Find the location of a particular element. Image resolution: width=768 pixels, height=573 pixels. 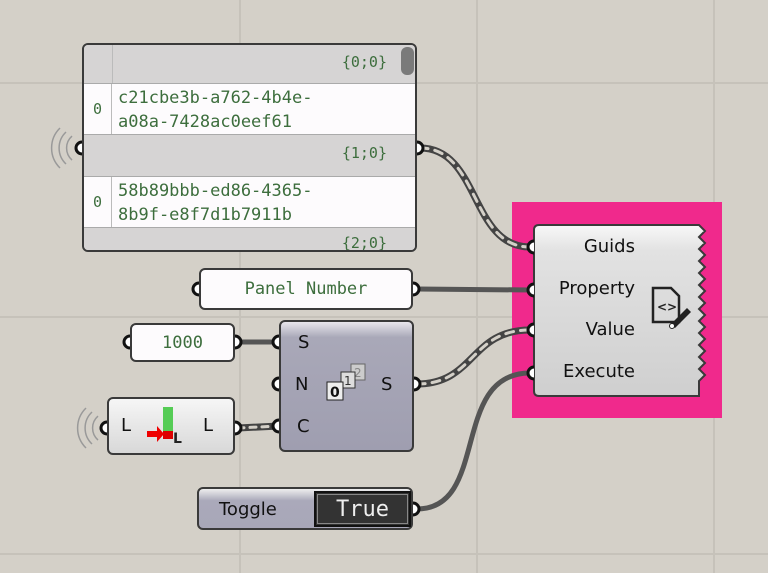

edit-code-icon: <> is located at coordinates (671, 307).